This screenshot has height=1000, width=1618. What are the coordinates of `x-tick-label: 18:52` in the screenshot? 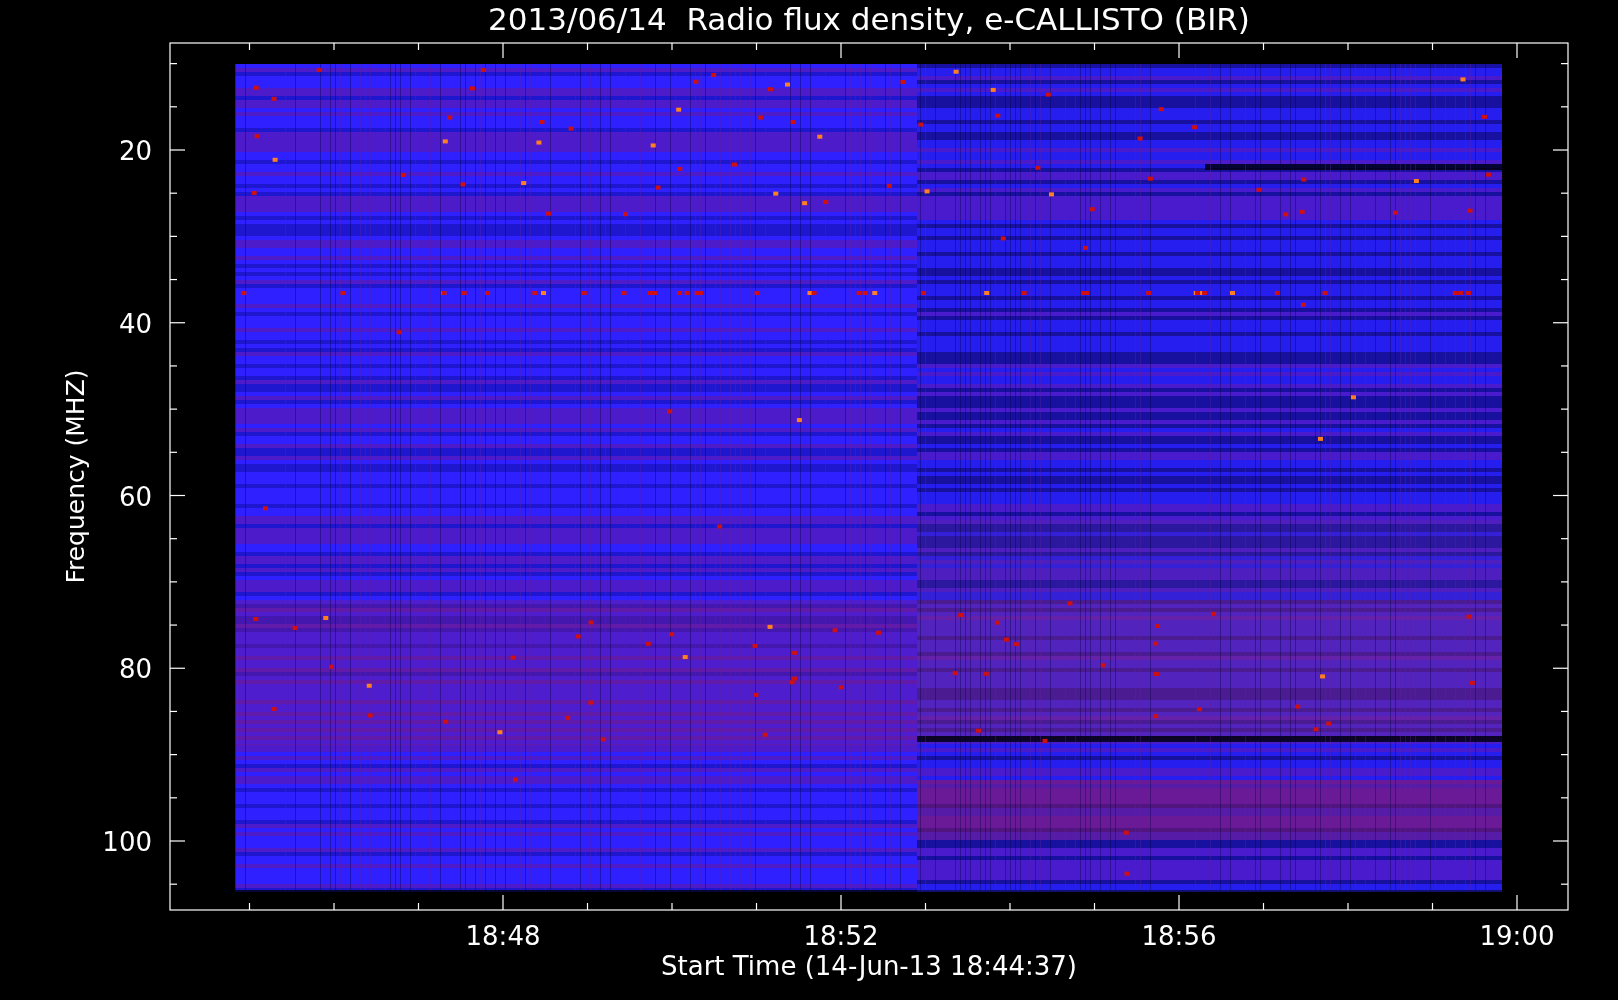 It's located at (841, 936).